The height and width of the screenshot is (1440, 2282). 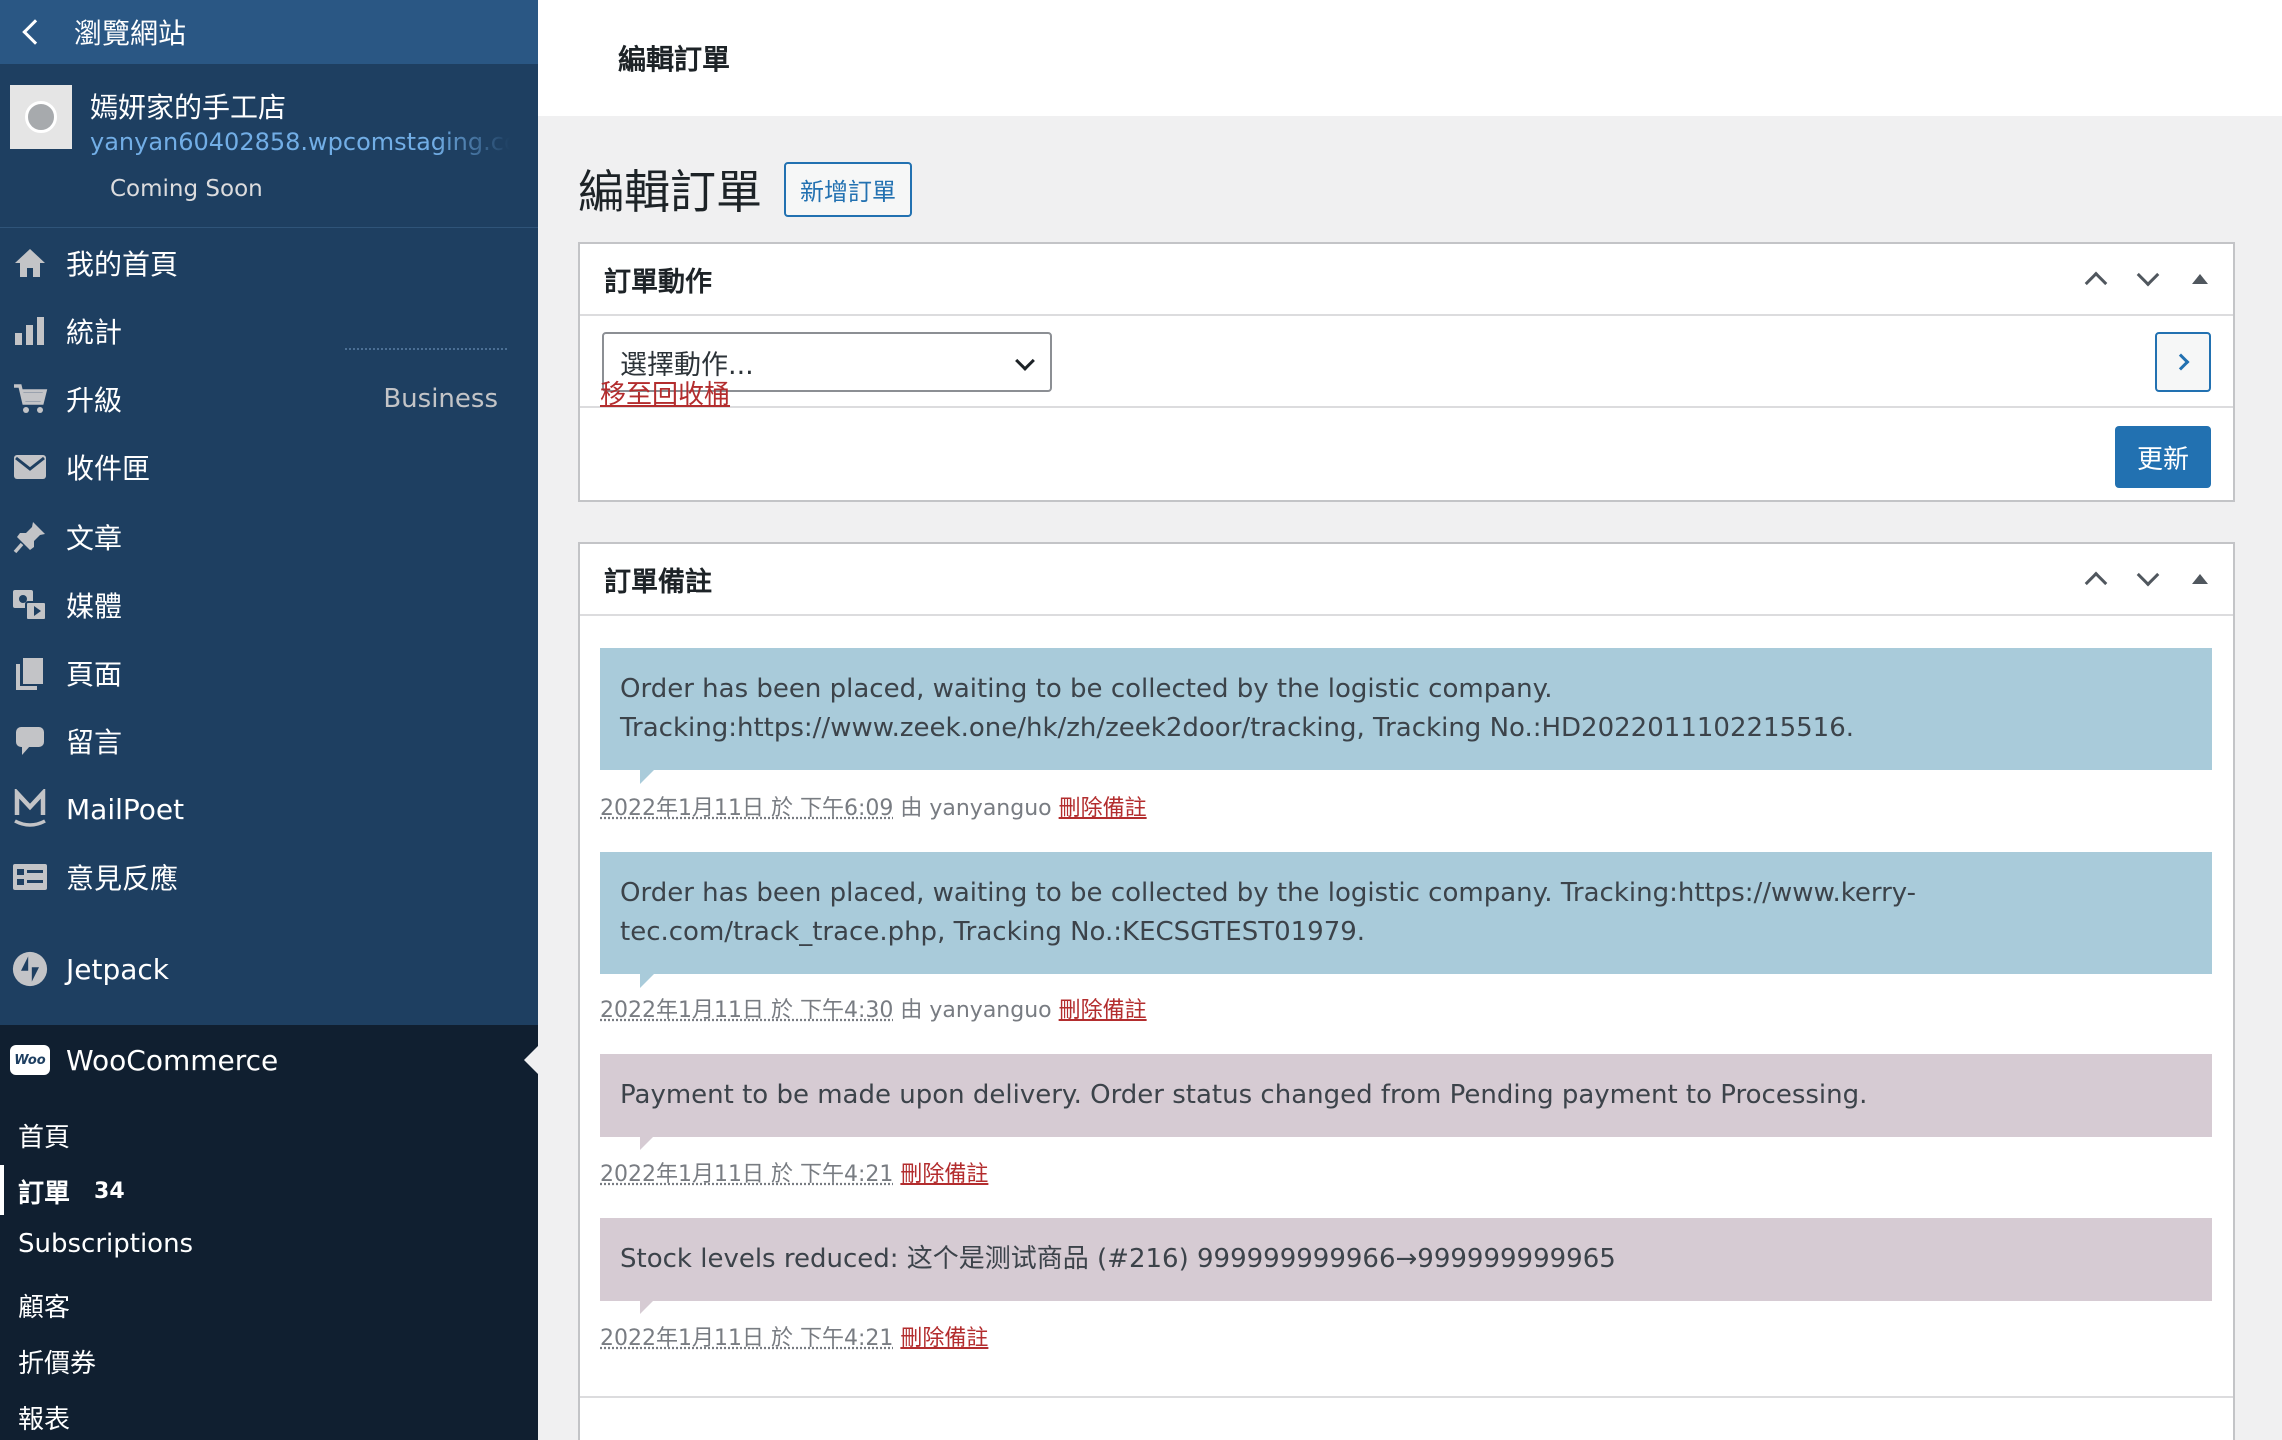 What do you see at coordinates (658, 282) in the screenshot?
I see `panel-title: 訂單動作` at bounding box center [658, 282].